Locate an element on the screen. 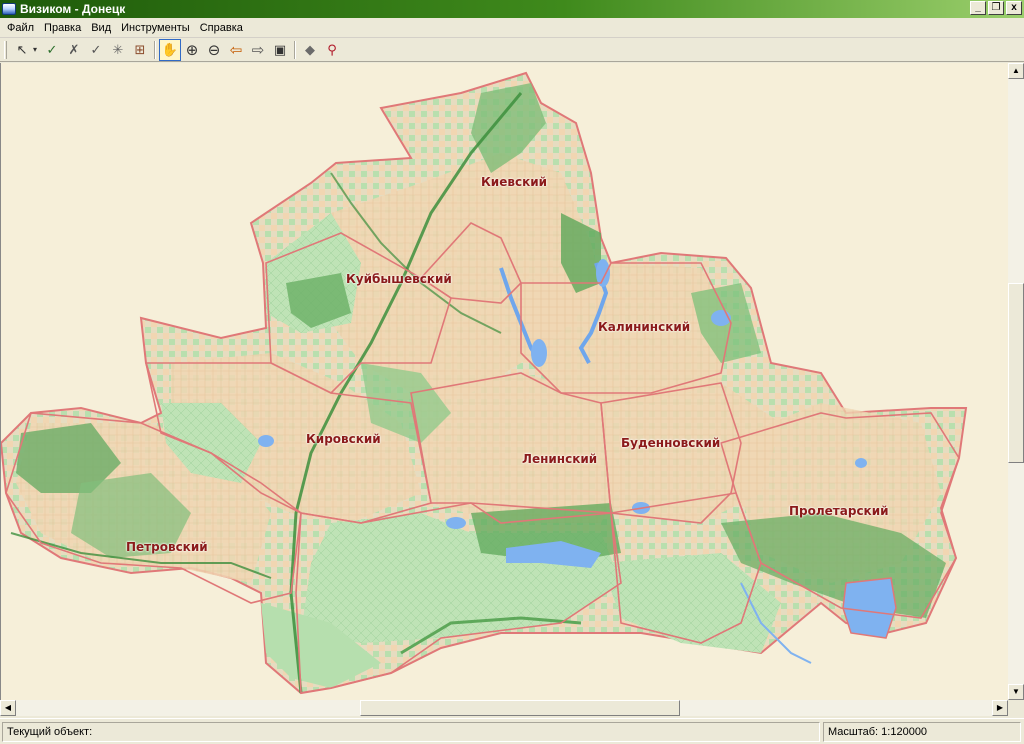  status-bar: Текущий объект: Масштаб: 1:120000 is located at coordinates (512, 731).